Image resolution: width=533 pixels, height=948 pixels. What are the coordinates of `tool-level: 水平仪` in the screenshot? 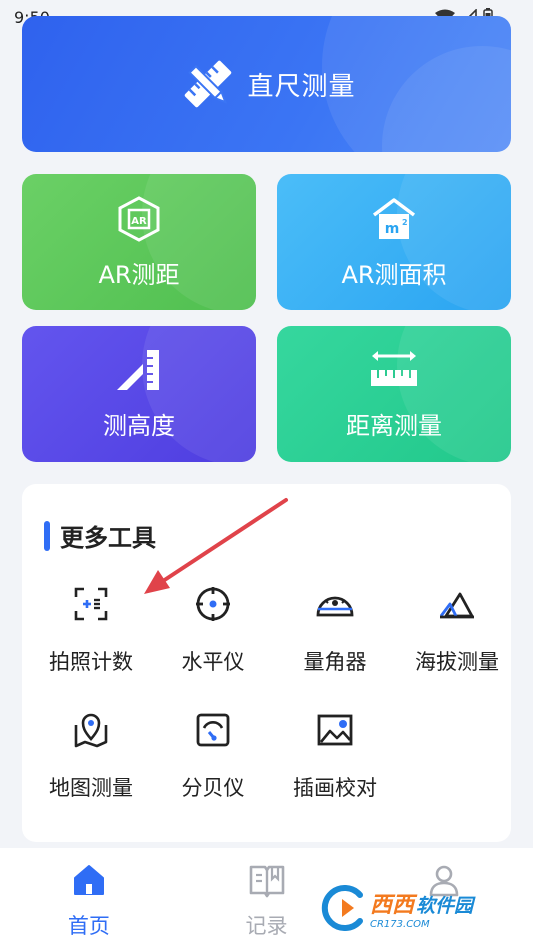 It's located at (213, 630).